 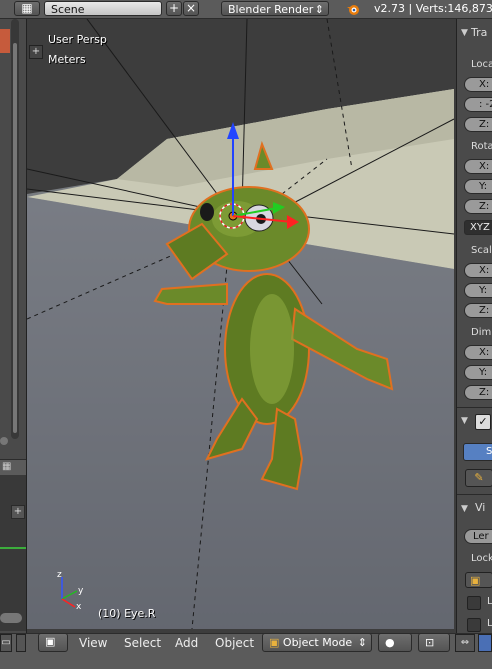 I want to click on rotation-z-field: Z:, so click(x=478, y=206).